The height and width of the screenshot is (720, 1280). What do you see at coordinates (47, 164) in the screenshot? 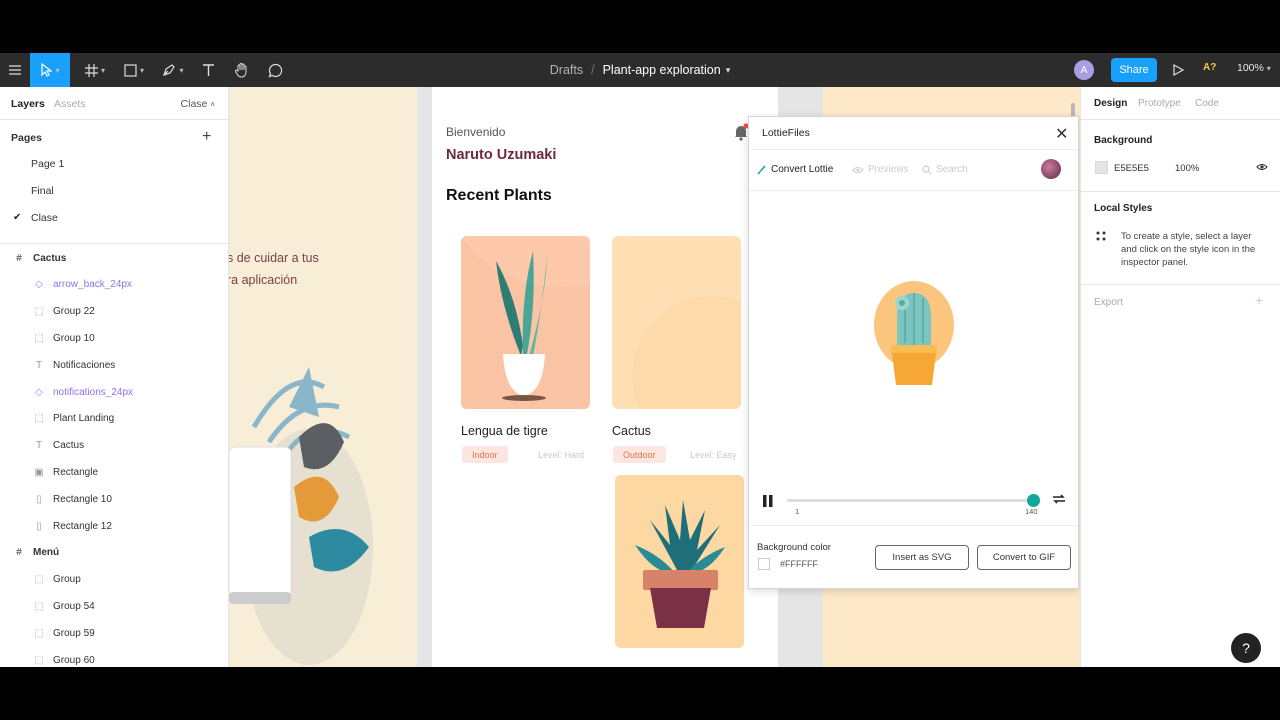
I see `page-item: Page 1` at bounding box center [47, 164].